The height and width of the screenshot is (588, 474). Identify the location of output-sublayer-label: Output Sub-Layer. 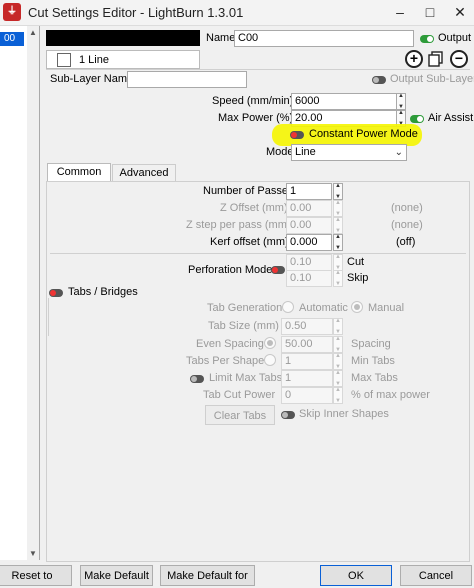
(432, 79).